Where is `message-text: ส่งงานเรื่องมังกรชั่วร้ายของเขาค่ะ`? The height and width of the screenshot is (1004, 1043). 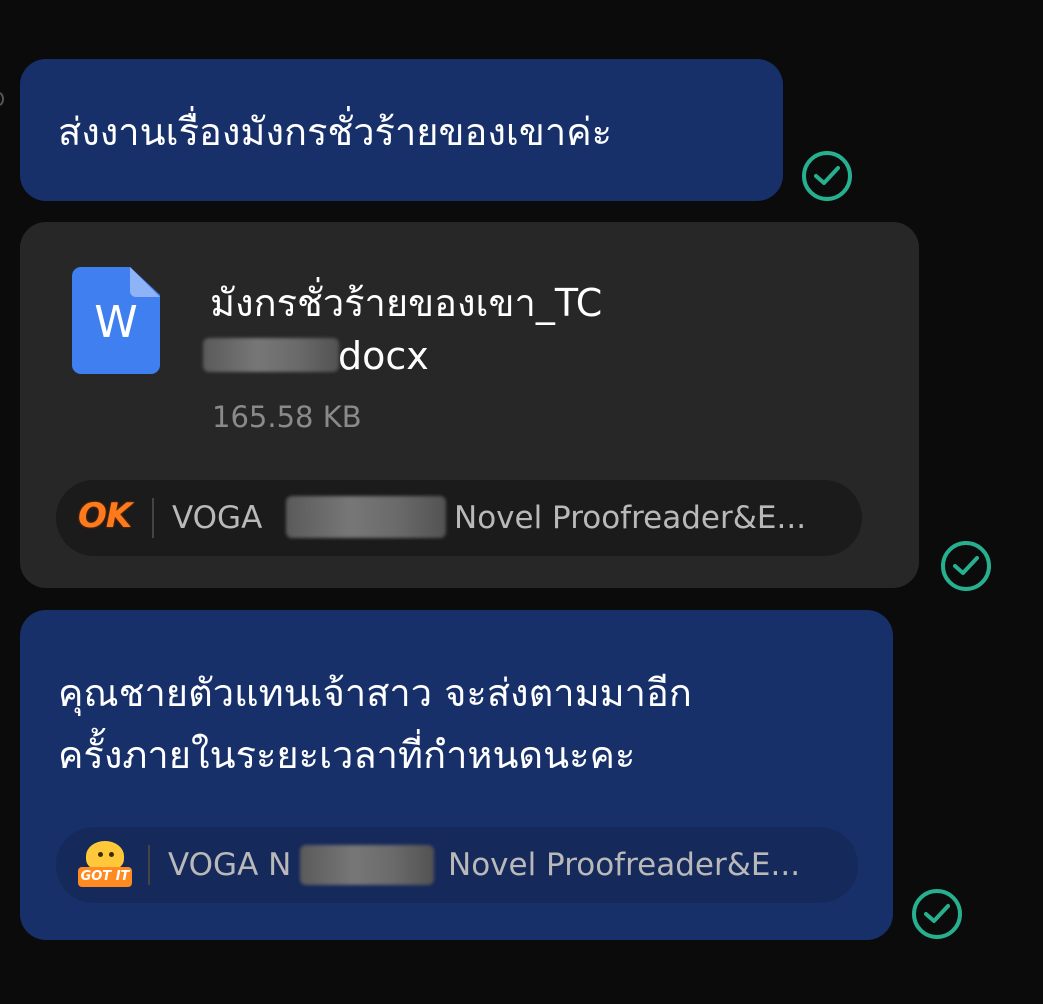 message-text: ส่งงานเรื่องมังกรชั่วร้ายของเขาค่ะ is located at coordinates (335, 132).